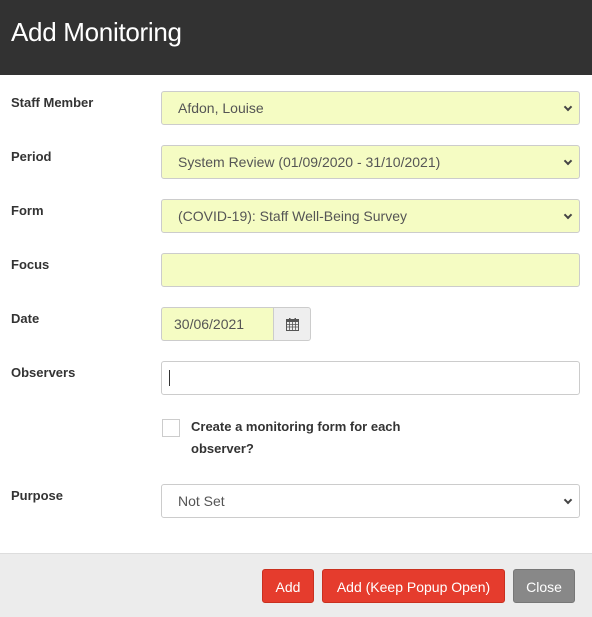  What do you see at coordinates (171, 428) in the screenshot?
I see `create-each-checkbox` at bounding box center [171, 428].